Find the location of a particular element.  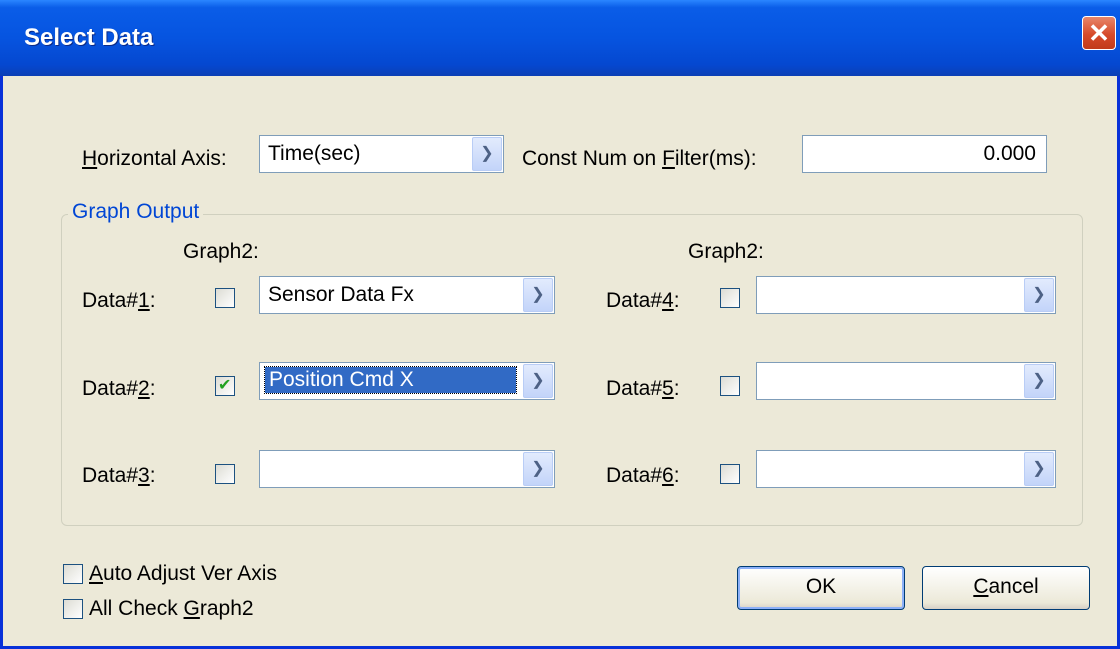

horizontal-axis-select: Time(sec) ❯ is located at coordinates (381, 154).